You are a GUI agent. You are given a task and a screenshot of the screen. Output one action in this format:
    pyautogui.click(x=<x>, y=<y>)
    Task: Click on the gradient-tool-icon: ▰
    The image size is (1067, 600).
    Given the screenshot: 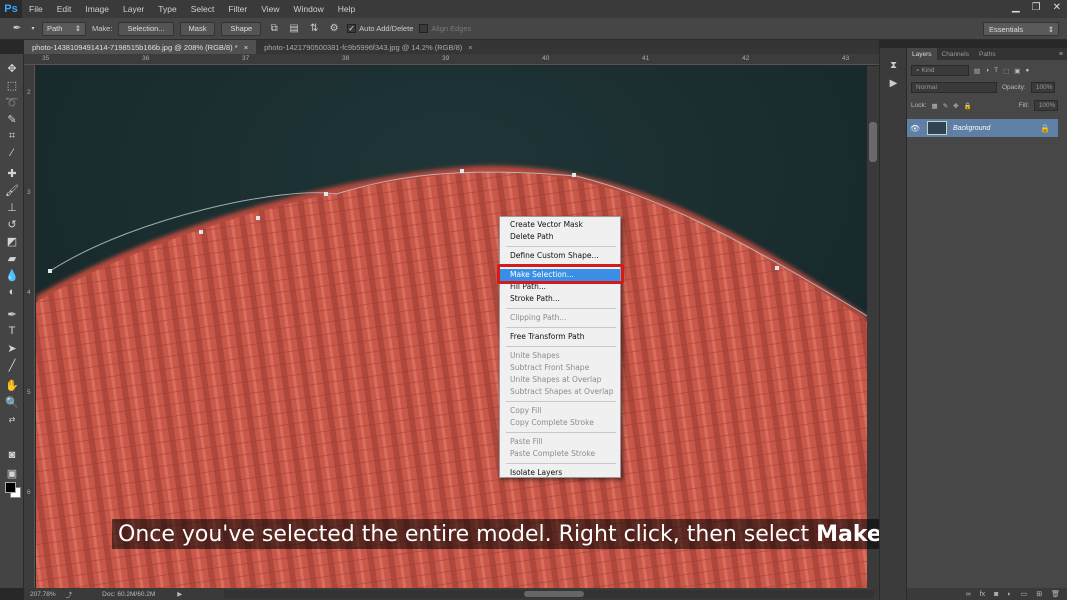 What is the action you would take?
    pyautogui.click(x=12, y=258)
    